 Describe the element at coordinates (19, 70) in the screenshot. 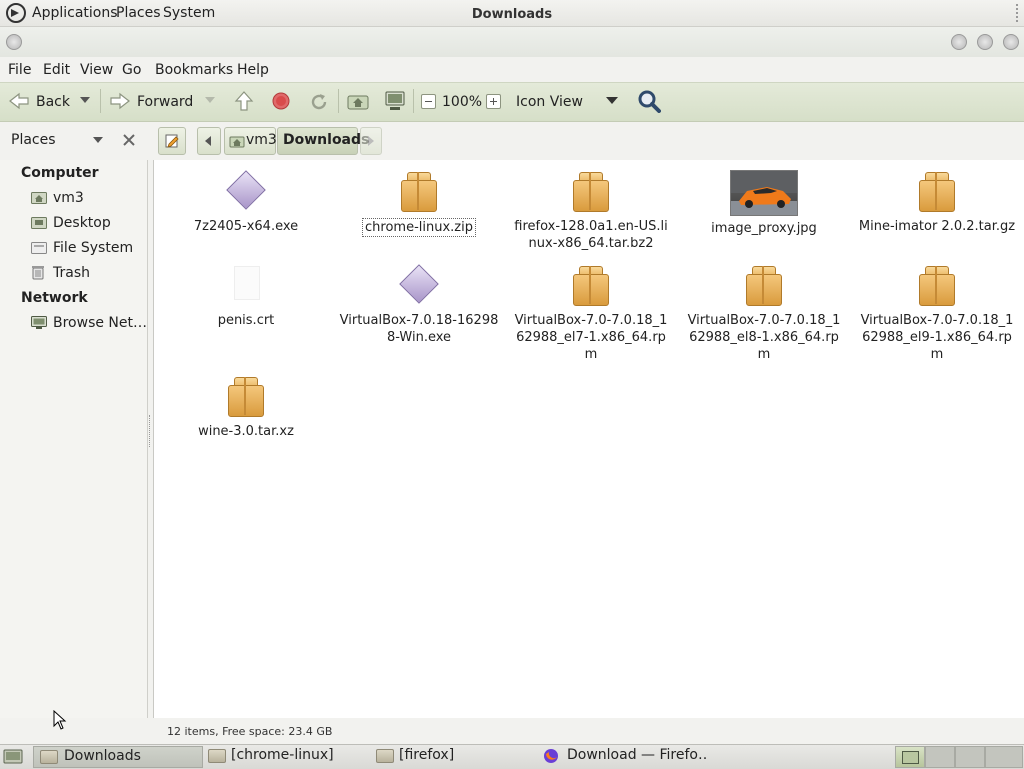

I see `menu-file: File` at that location.